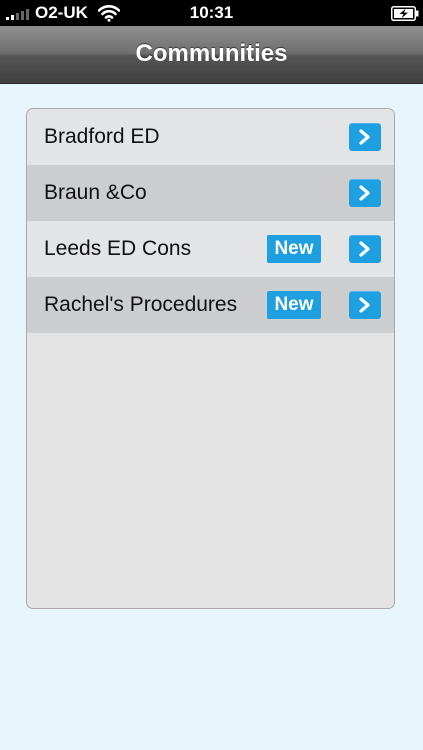  I want to click on page-title: Communities, so click(211, 53).